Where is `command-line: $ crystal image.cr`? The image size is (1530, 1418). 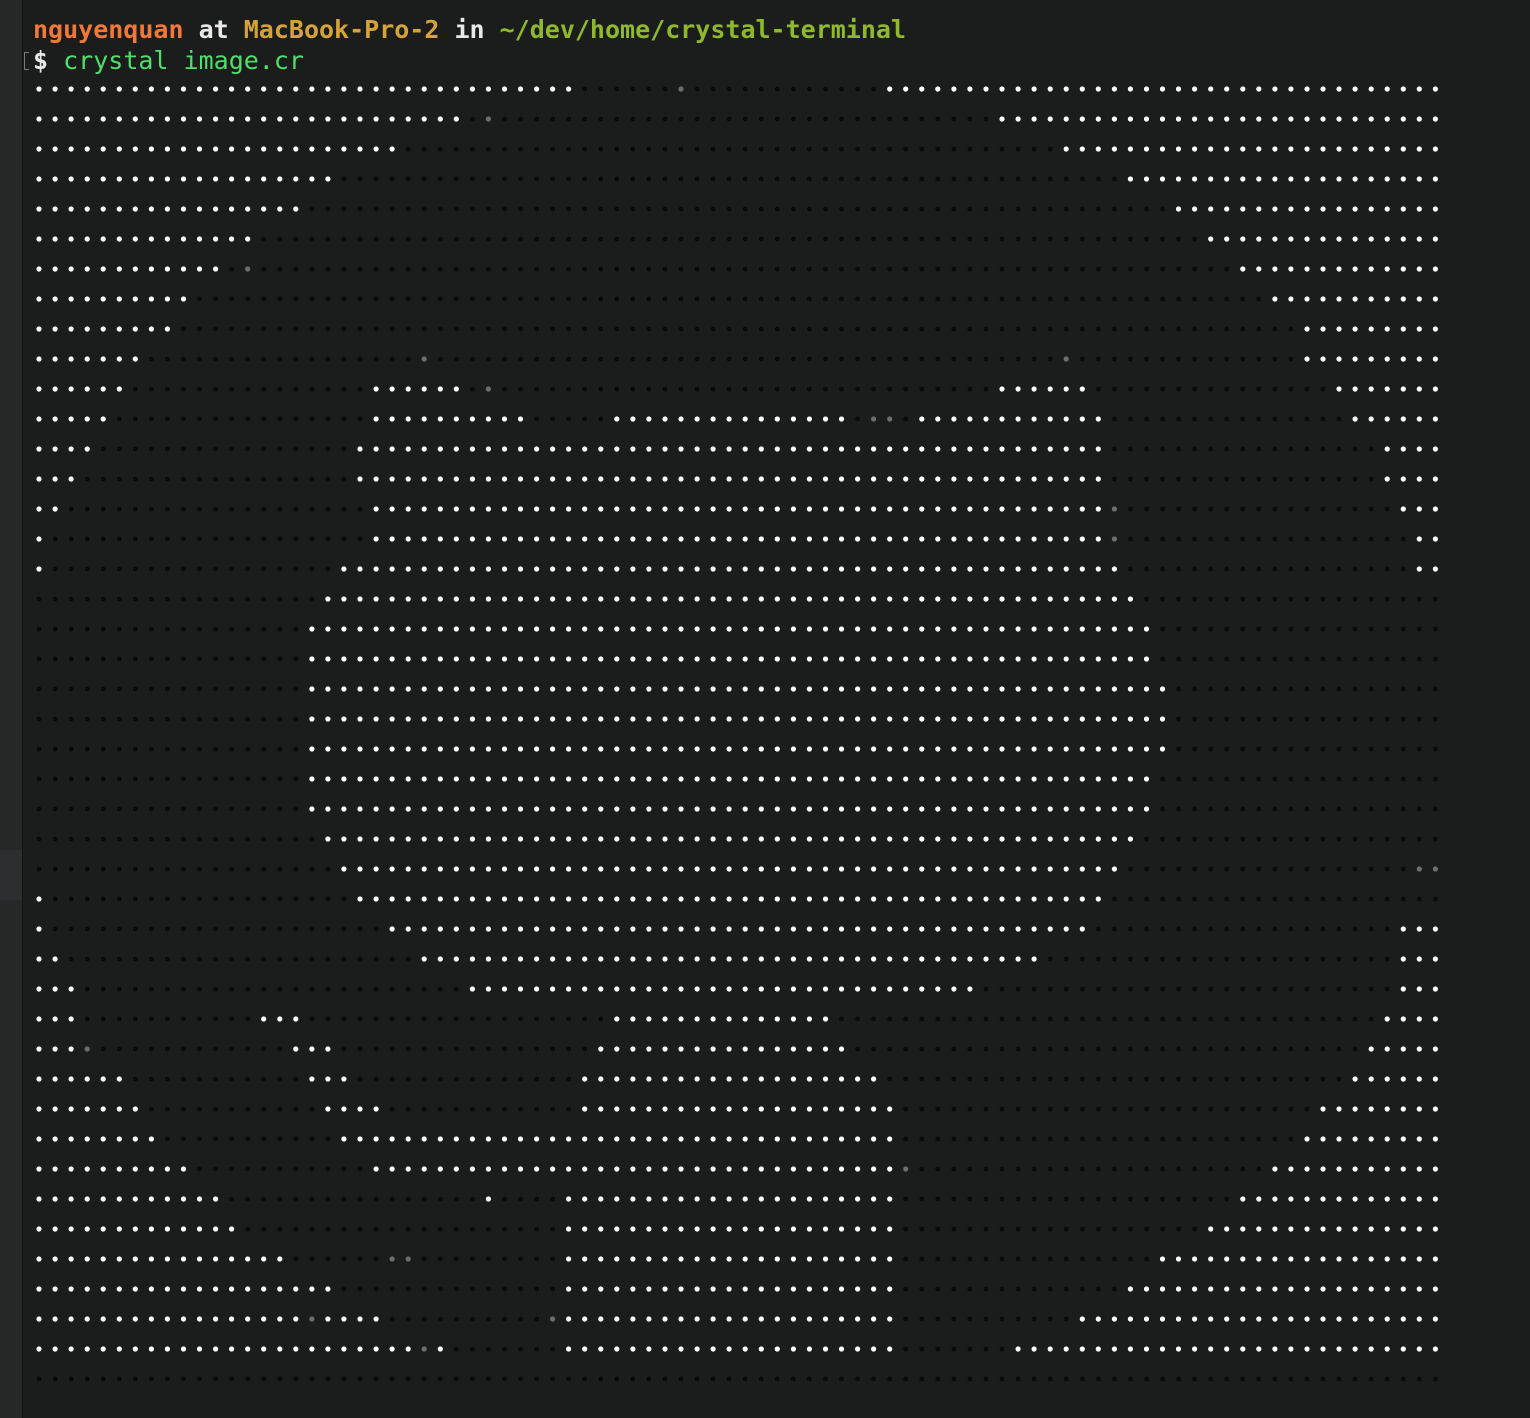
command-line: $ crystal image.cr is located at coordinates (168, 61).